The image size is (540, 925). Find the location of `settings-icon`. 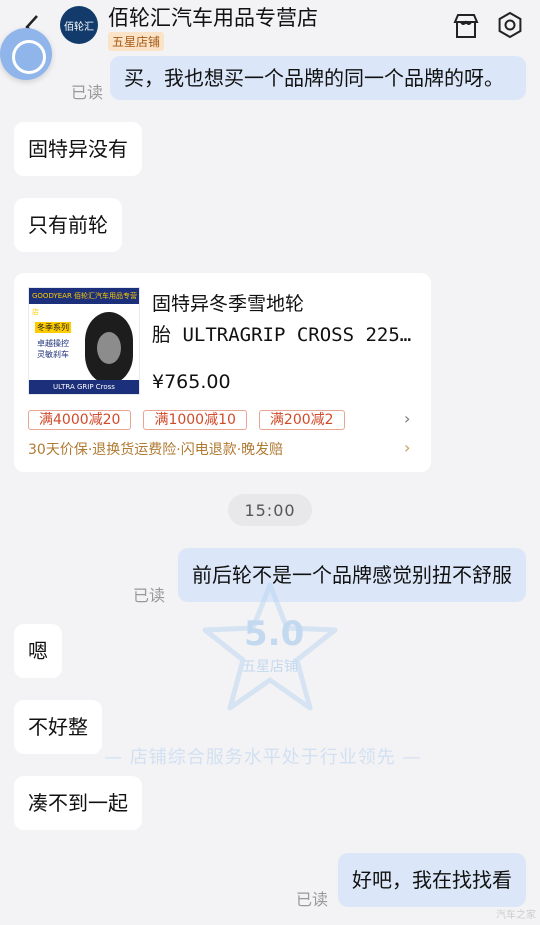

settings-icon is located at coordinates (510, 25).